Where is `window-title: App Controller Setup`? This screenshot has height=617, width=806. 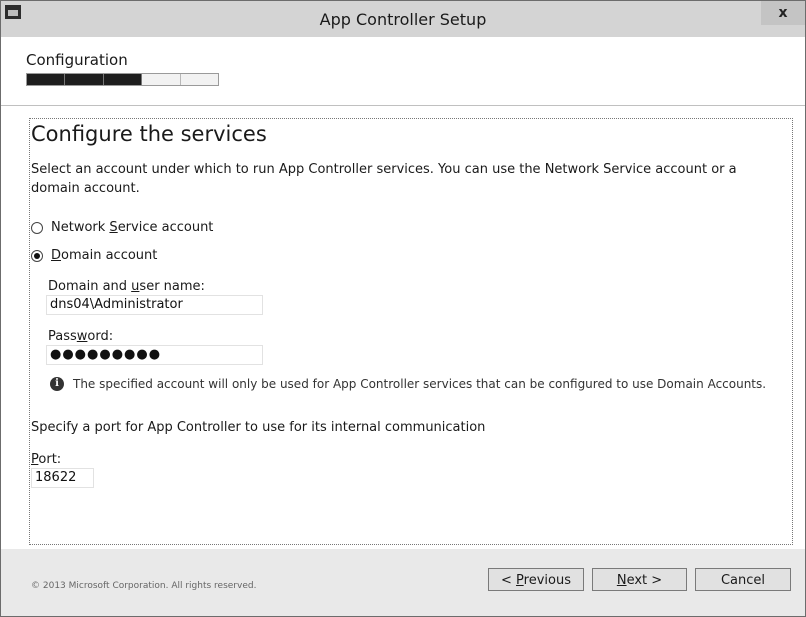 window-title: App Controller Setup is located at coordinates (403, 19).